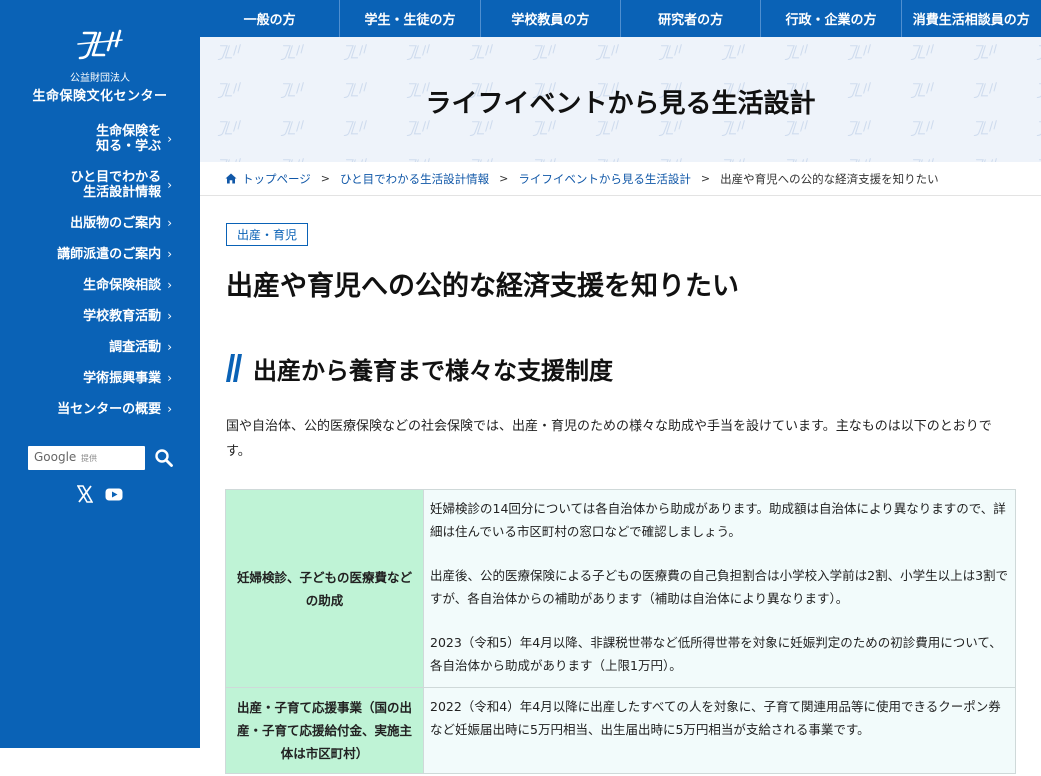  What do you see at coordinates (414, 179) in the screenshot?
I see `breadcrumb-level1: ひと目でわかる生活設計情報` at bounding box center [414, 179].